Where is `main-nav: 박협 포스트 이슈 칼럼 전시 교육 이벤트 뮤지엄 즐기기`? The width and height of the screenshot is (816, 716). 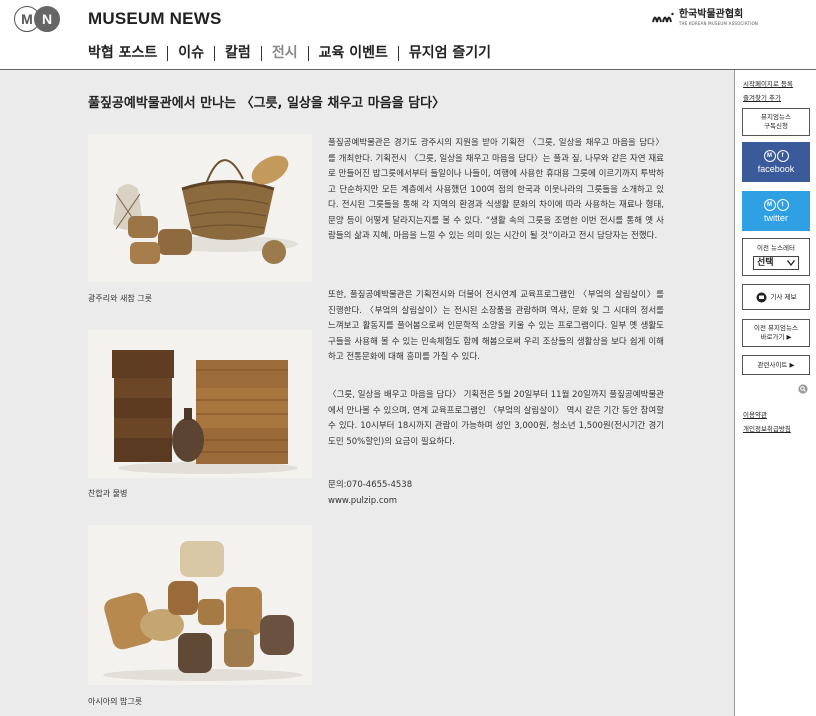 main-nav: 박협 포스트 이슈 칼럼 전시 교육 이벤트 뮤지엄 즐기기 is located at coordinates (294, 53).